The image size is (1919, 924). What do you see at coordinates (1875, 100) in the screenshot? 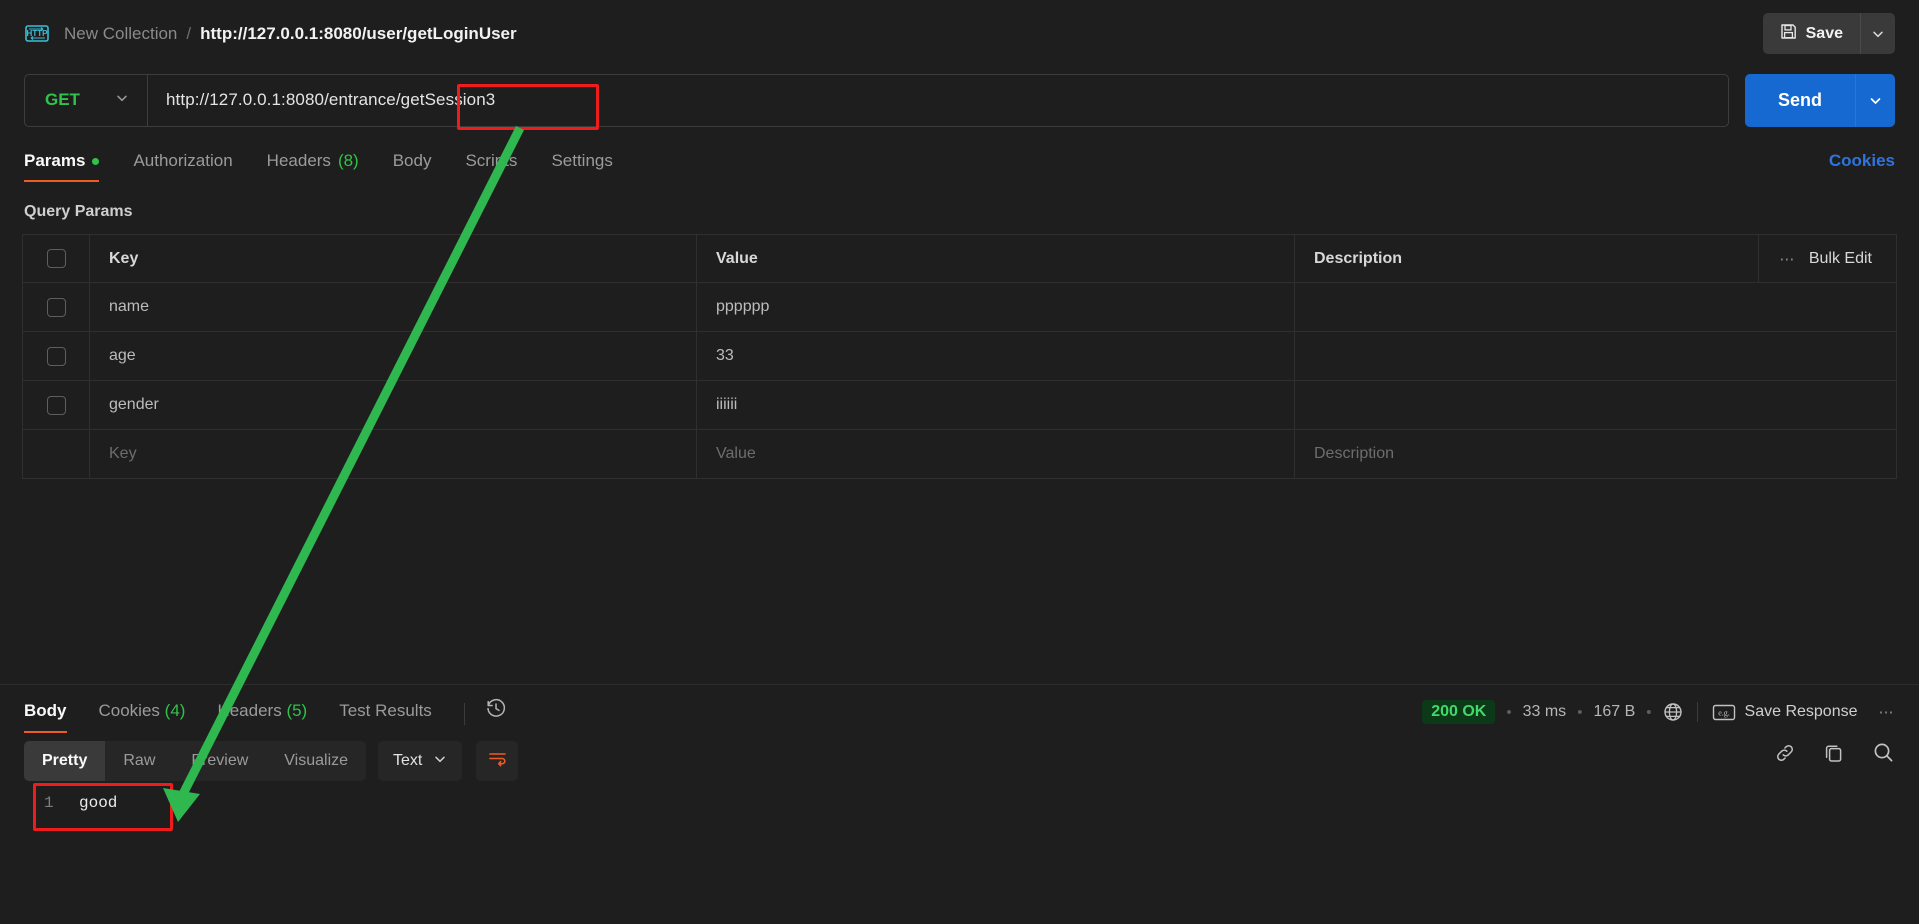
I see `send-options-chevron-down-icon` at bounding box center [1875, 100].